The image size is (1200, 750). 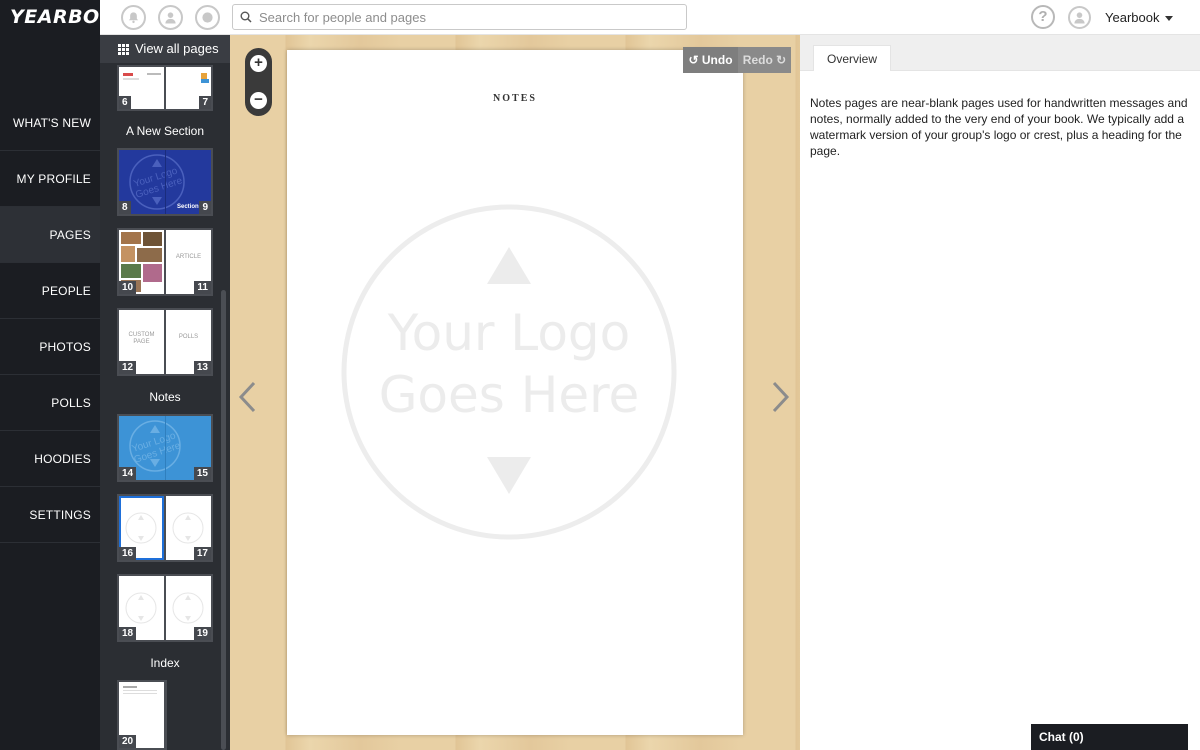 I want to click on user-menu-label: Yearbook, so click(x=1132, y=17).